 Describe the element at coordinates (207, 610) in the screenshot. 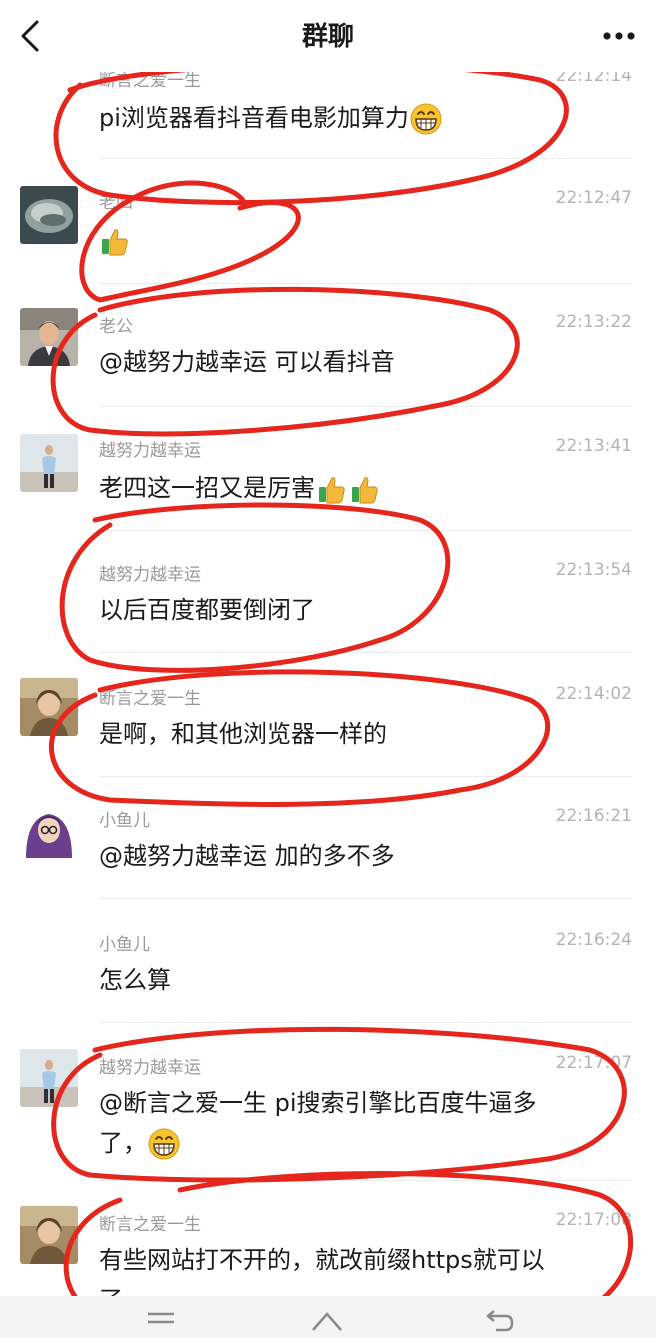

I see `message-text: 以后百度都要倒闭了` at that location.